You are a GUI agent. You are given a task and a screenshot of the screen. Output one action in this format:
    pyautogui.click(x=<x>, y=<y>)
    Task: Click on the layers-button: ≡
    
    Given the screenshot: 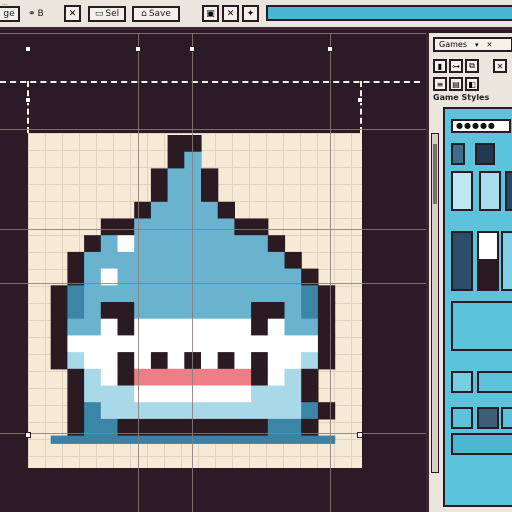 What is the action you would take?
    pyautogui.click(x=440, y=84)
    